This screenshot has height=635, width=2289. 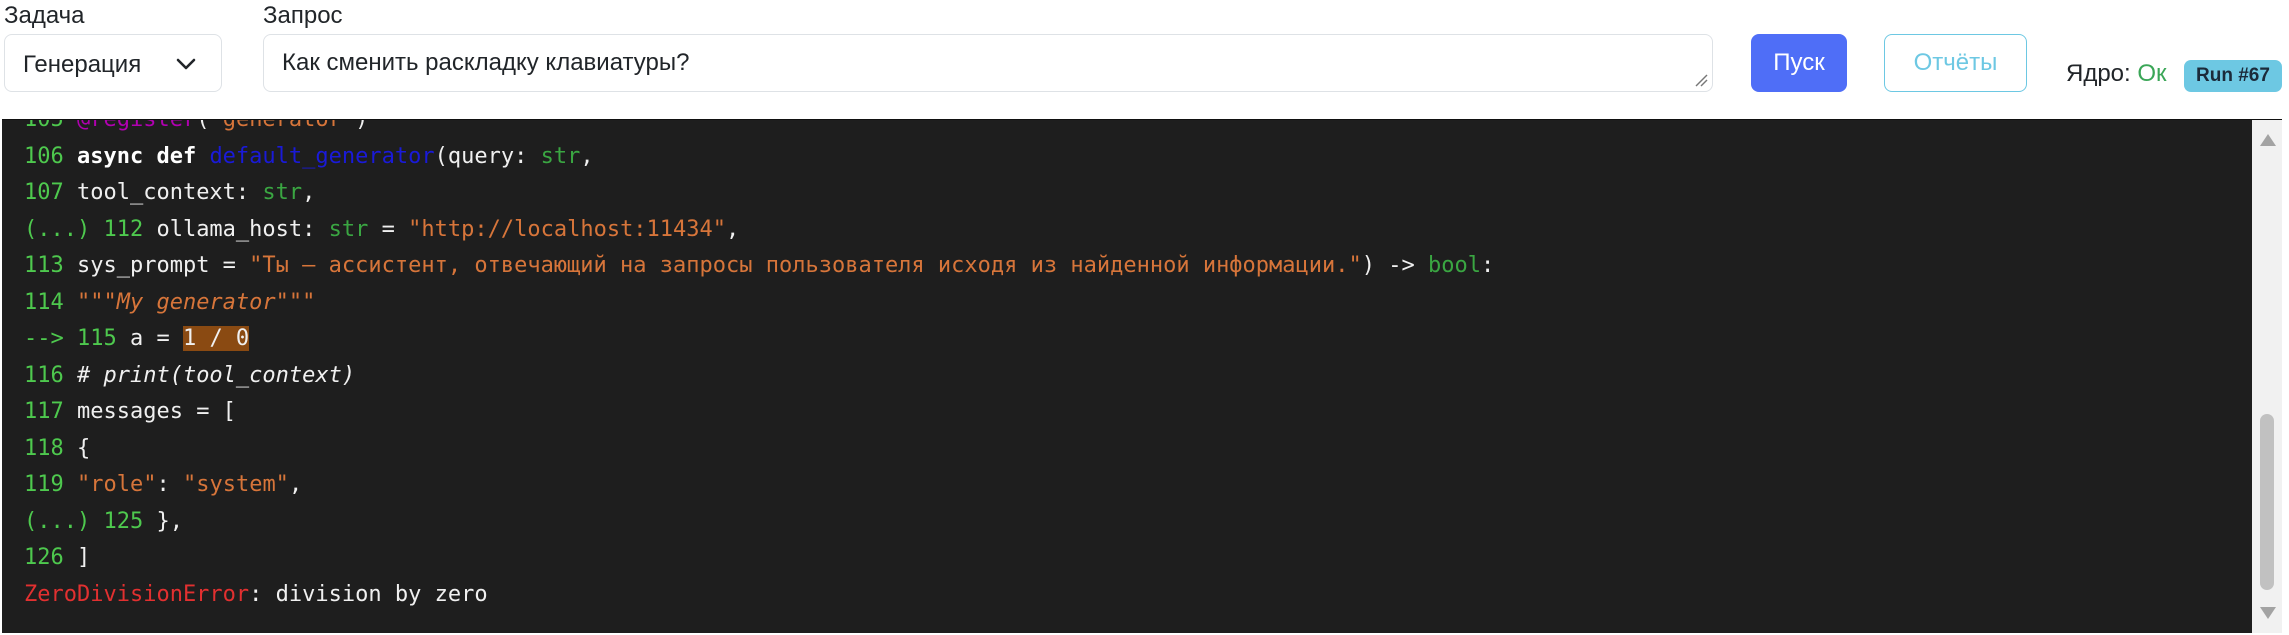 I want to click on console-scrollbar, so click(x=2267, y=376).